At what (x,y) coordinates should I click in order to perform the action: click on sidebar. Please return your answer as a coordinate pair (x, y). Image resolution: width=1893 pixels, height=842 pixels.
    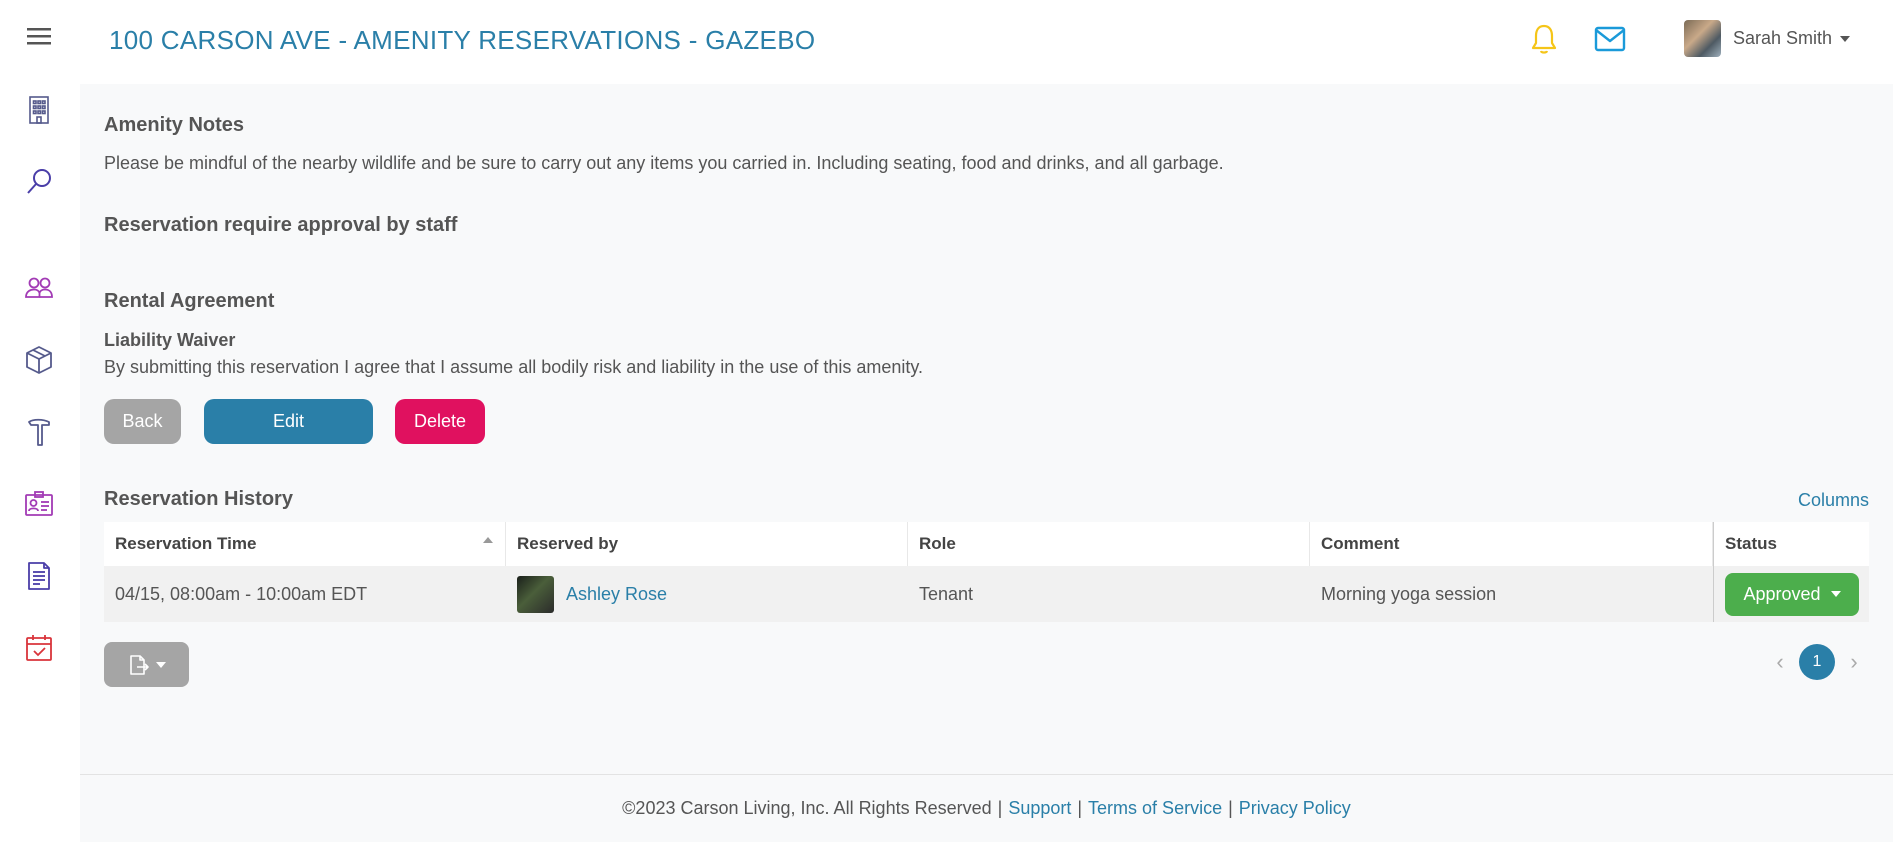
    Looking at the image, I should click on (40, 421).